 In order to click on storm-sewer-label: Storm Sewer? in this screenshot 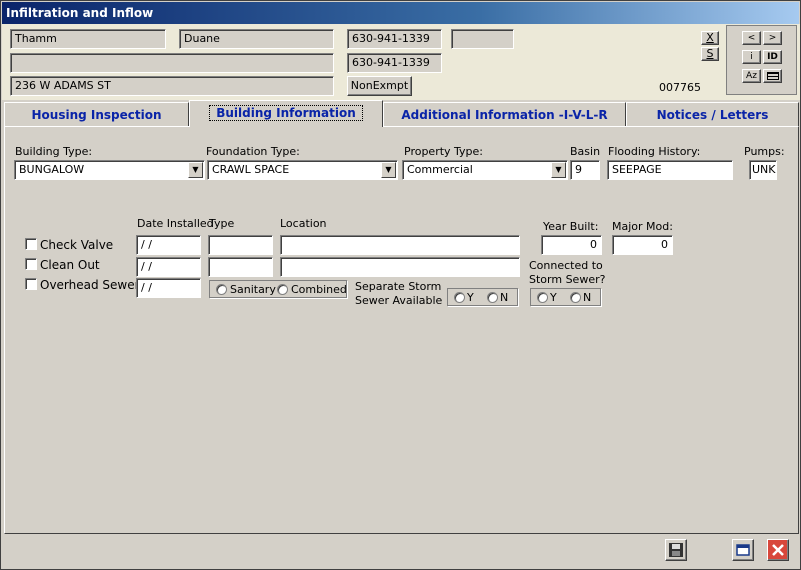, I will do `click(567, 279)`.